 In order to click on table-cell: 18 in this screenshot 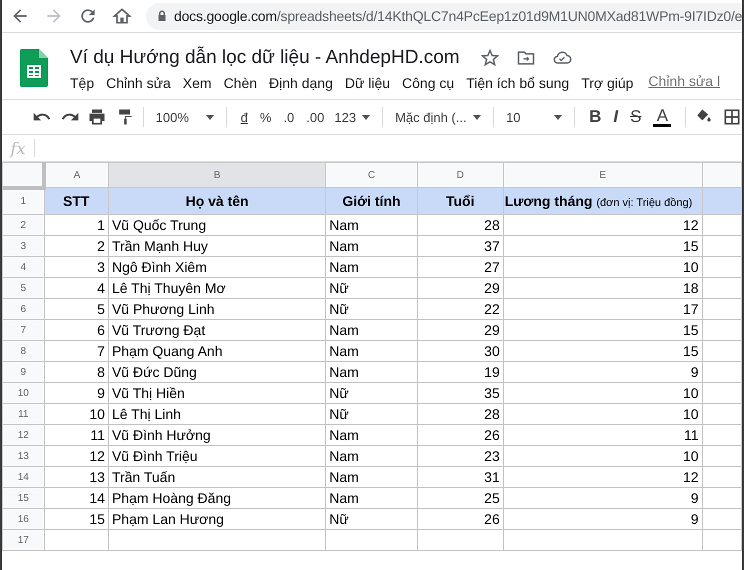, I will do `click(602, 288)`.